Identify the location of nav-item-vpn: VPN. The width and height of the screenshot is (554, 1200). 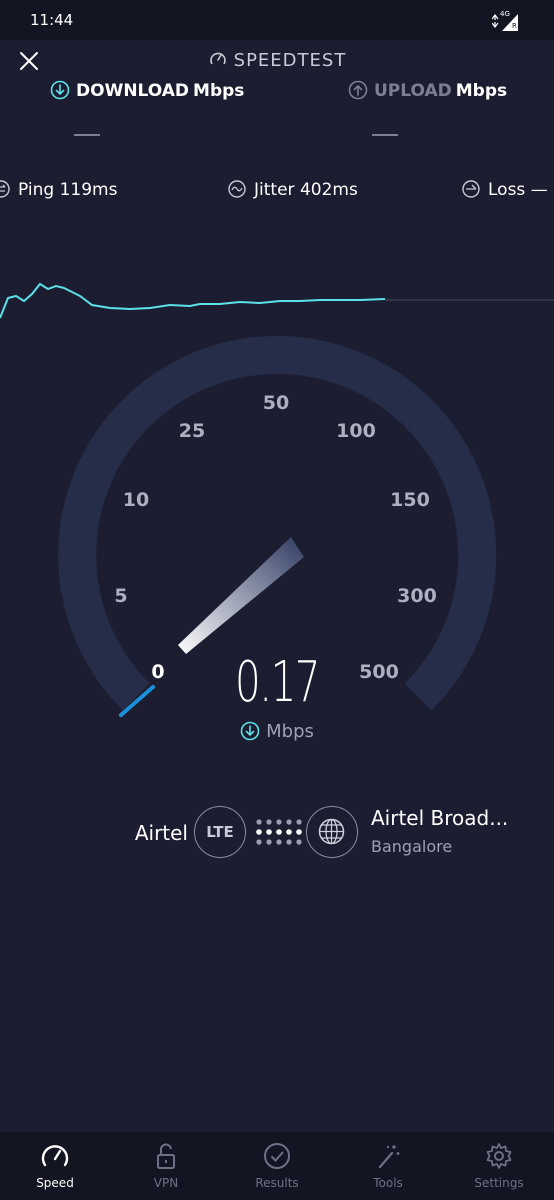
(166, 1166).